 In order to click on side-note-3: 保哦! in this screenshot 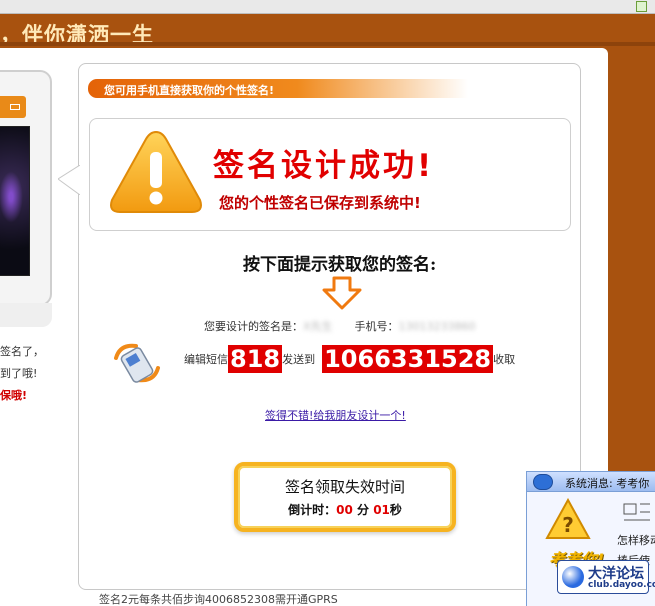, I will do `click(14, 395)`.